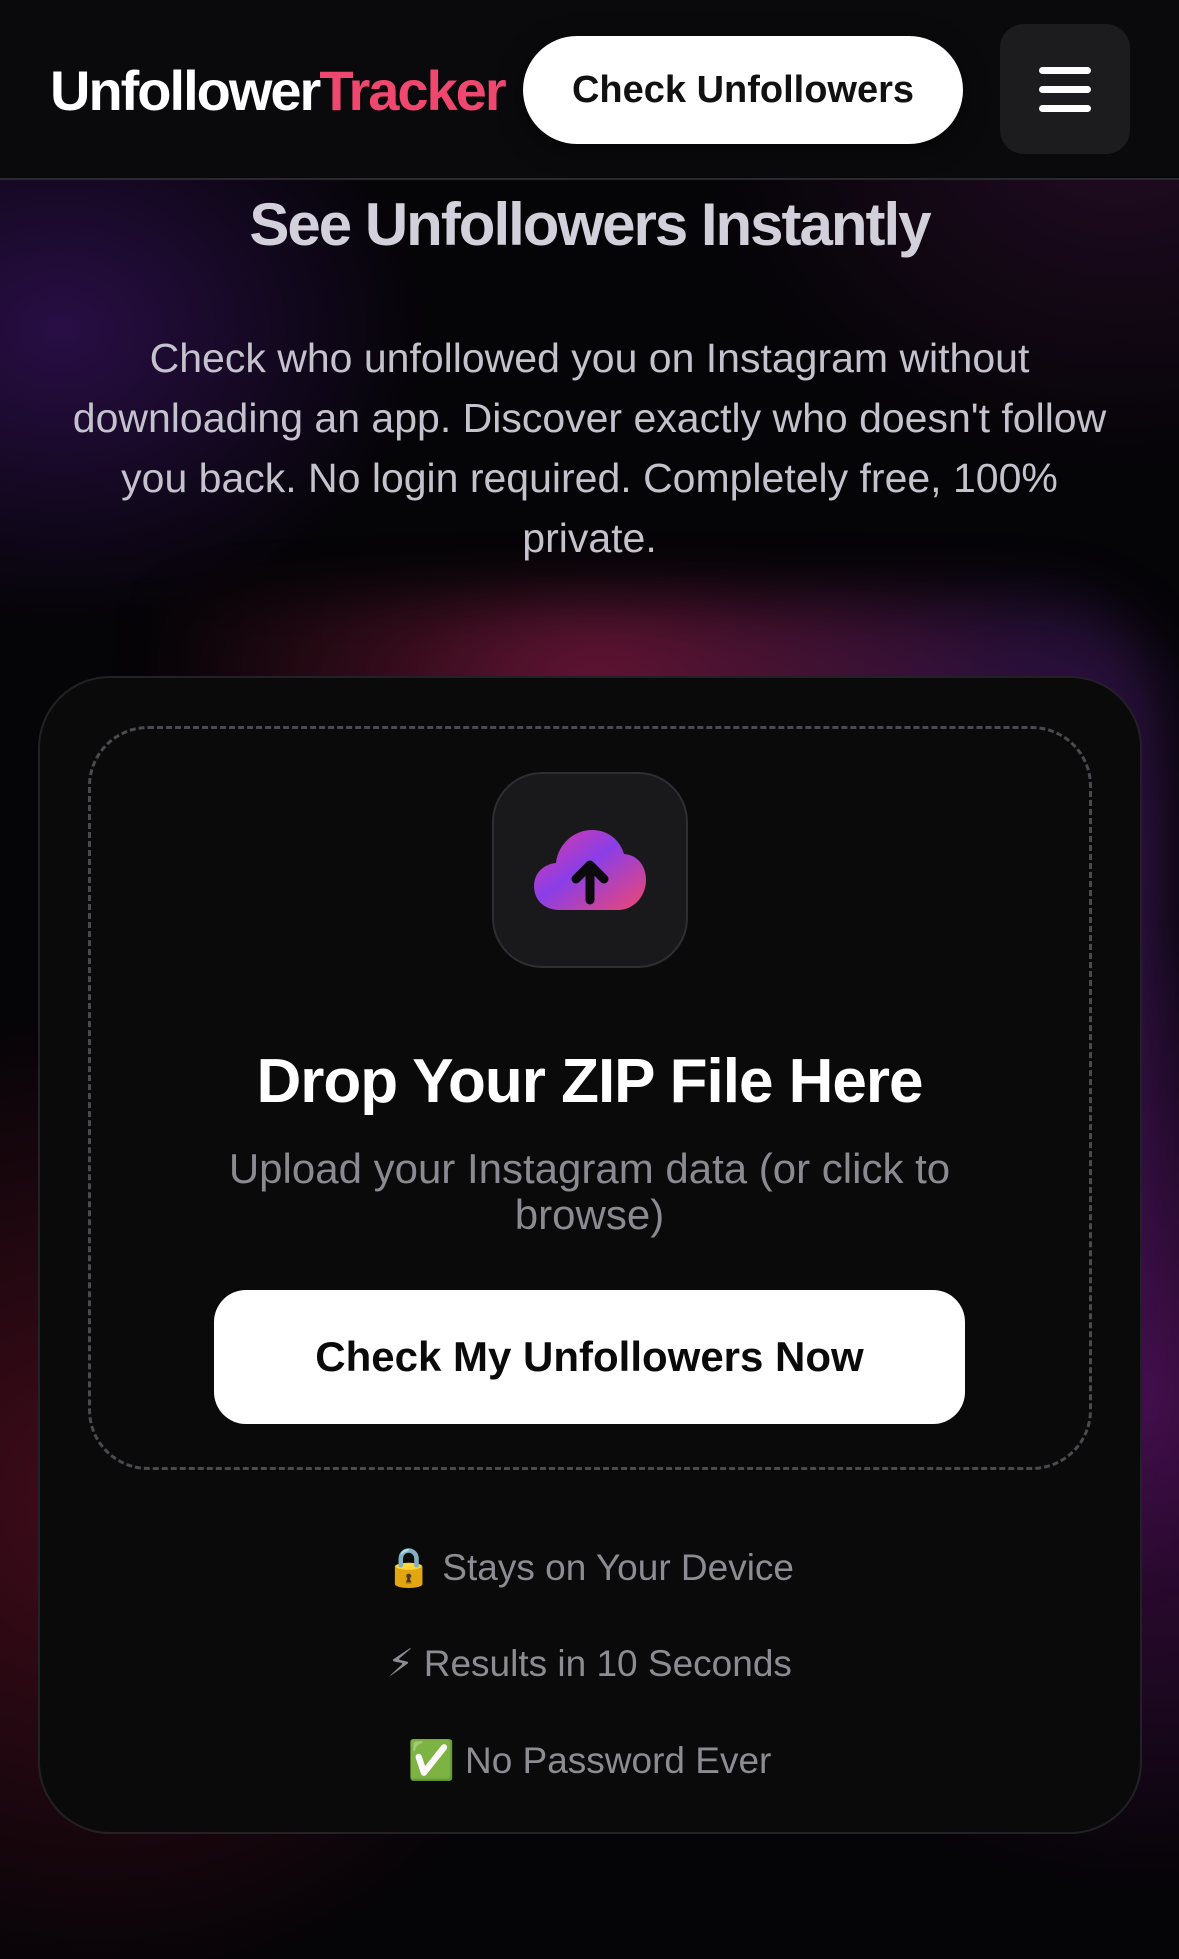 The width and height of the screenshot is (1179, 1959). Describe the element at coordinates (590, 224) in the screenshot. I see `hero-title: See Unfollowers Instantly` at that location.